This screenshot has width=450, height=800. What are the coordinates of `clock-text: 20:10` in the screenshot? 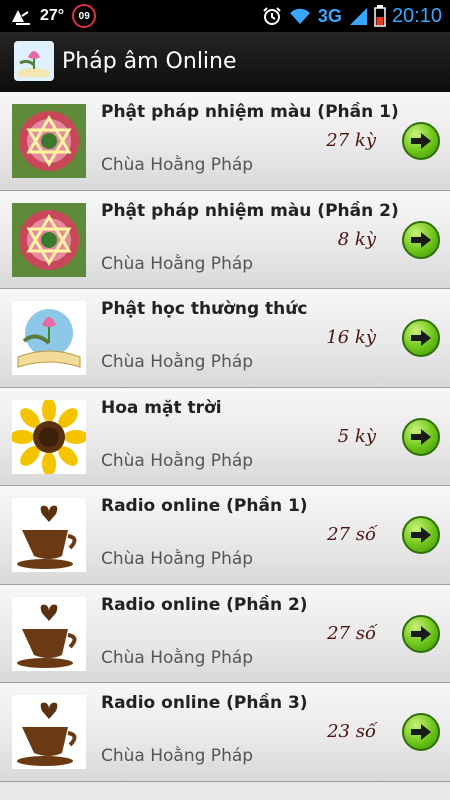 It's located at (416, 15).